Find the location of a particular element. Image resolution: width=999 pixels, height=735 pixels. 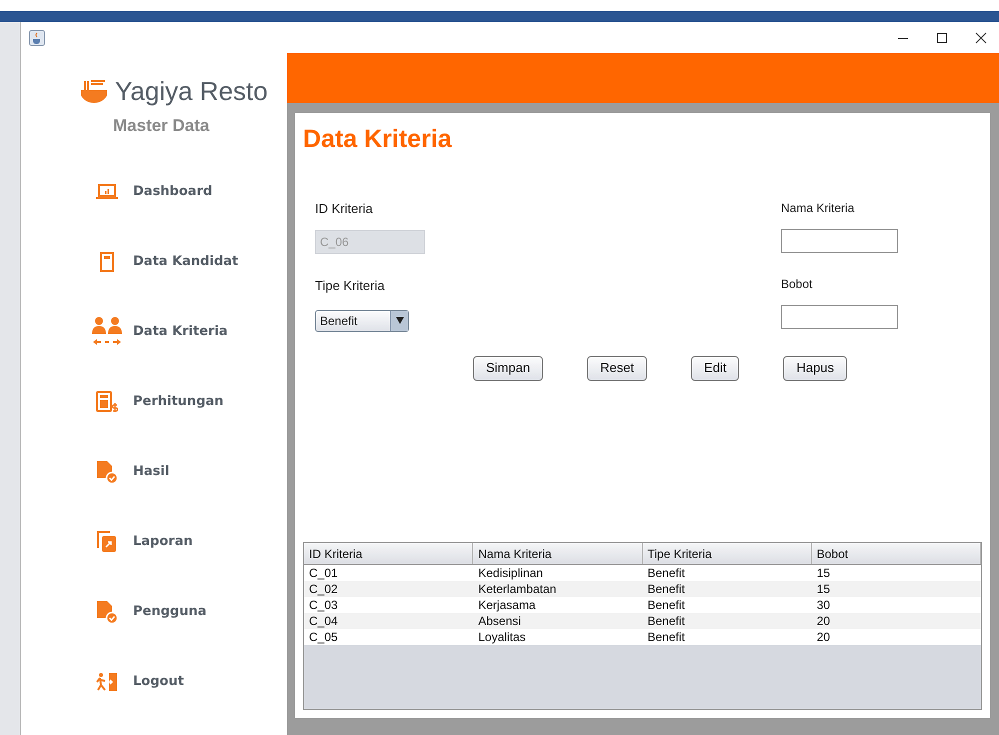

table-cell-text: Kedisiplinan is located at coordinates (510, 573).